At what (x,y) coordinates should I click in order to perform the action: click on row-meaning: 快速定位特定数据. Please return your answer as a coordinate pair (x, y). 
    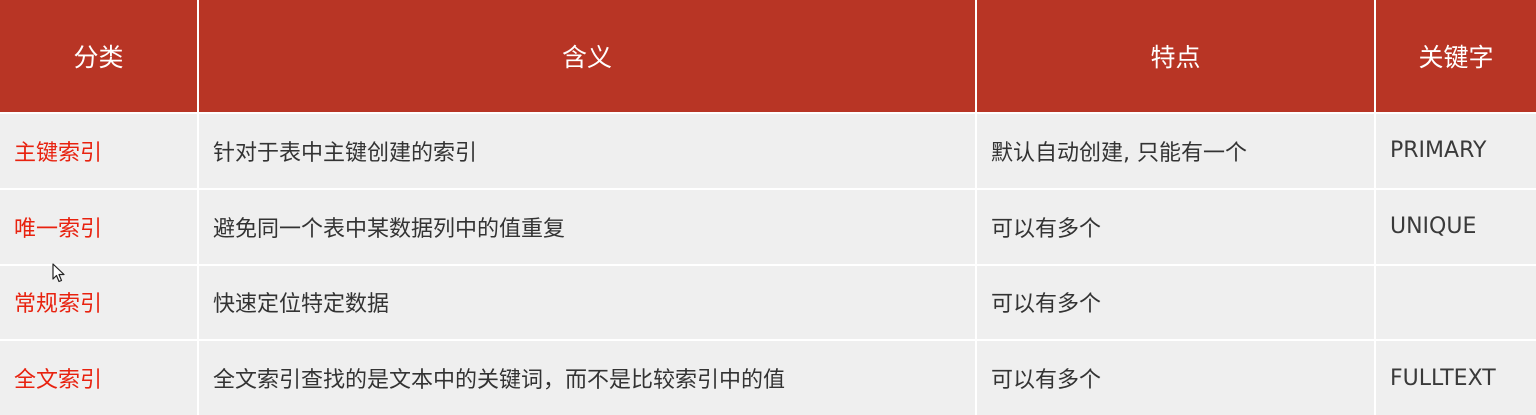
    Looking at the image, I should click on (587, 302).